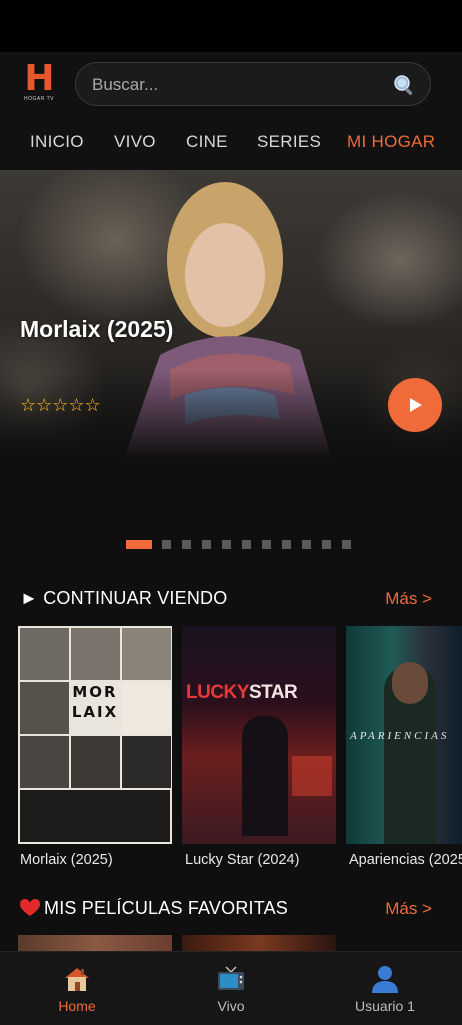 This screenshot has width=462, height=1025. What do you see at coordinates (408, 911) in the screenshot?
I see `favorites-more-link: Más >` at bounding box center [408, 911].